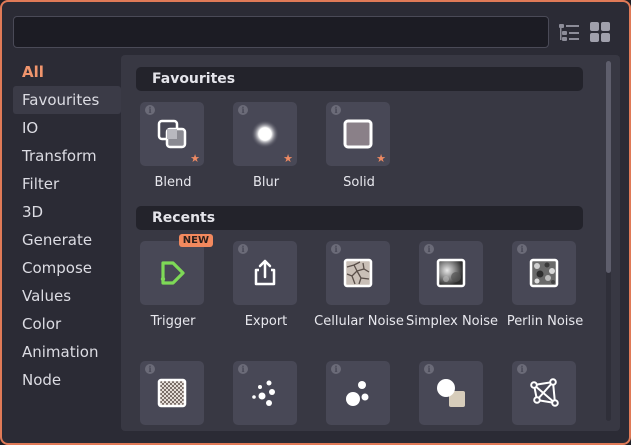 Image resolution: width=631 pixels, height=445 pixels. I want to click on list-view-button, so click(569, 32).